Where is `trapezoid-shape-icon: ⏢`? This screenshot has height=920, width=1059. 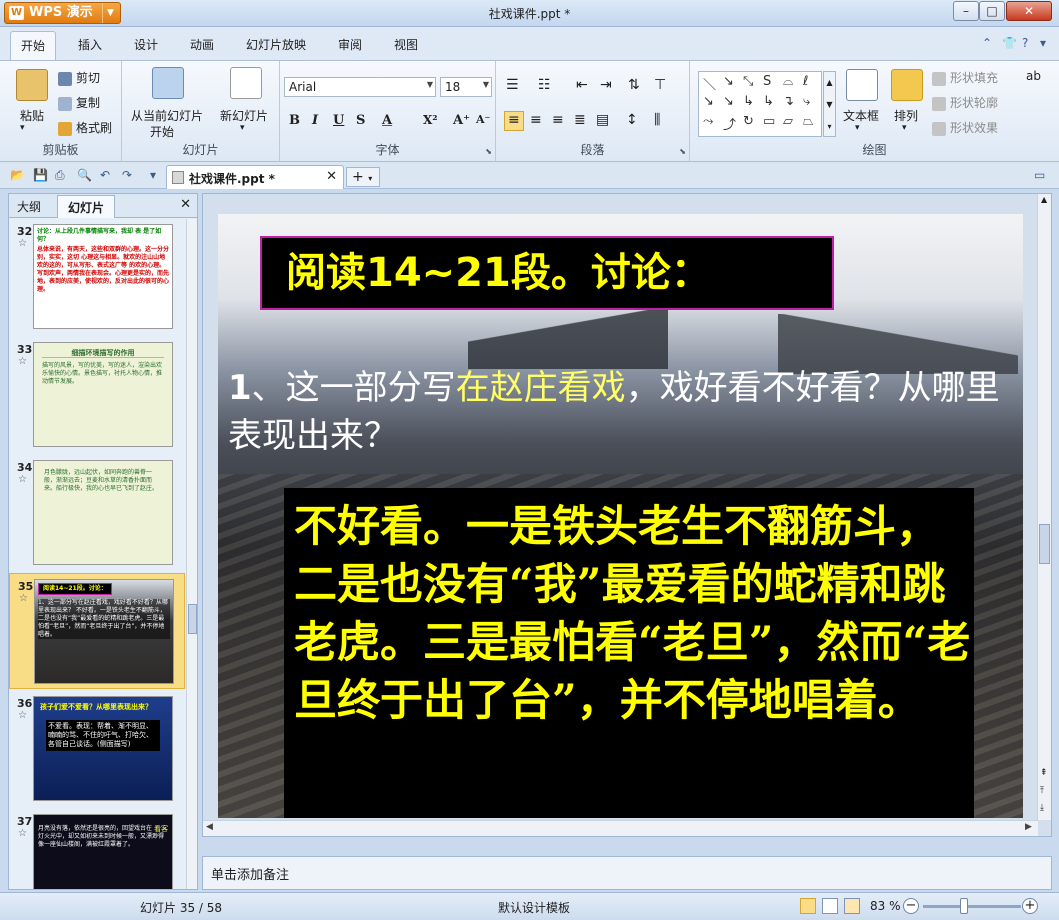
trapezoid-shape-icon: ⏢ is located at coordinates (808, 121).